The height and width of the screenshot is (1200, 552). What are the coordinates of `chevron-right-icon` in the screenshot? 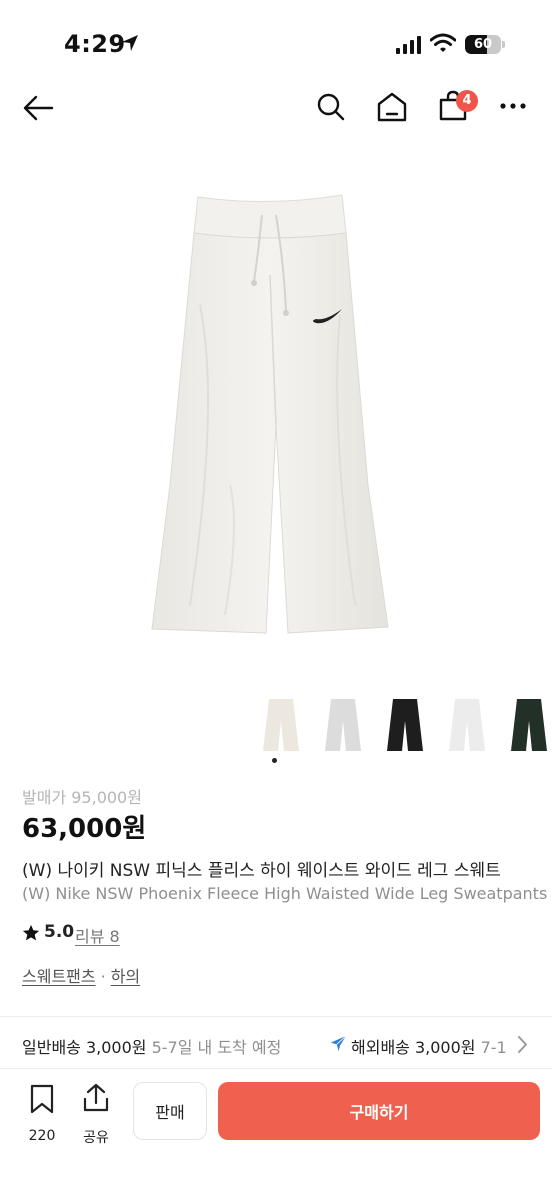 It's located at (522, 1044).